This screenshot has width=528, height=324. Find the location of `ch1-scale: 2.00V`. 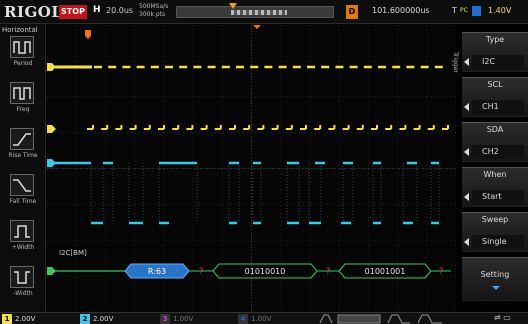

ch1-scale: 2.00V is located at coordinates (25, 319).